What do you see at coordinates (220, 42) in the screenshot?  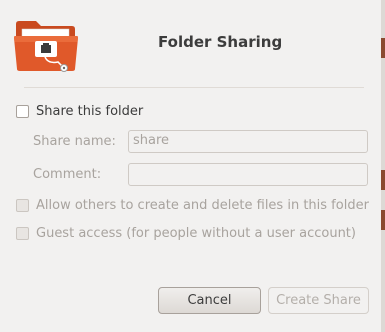 I see `dialog-title: Folder Sharing` at bounding box center [220, 42].